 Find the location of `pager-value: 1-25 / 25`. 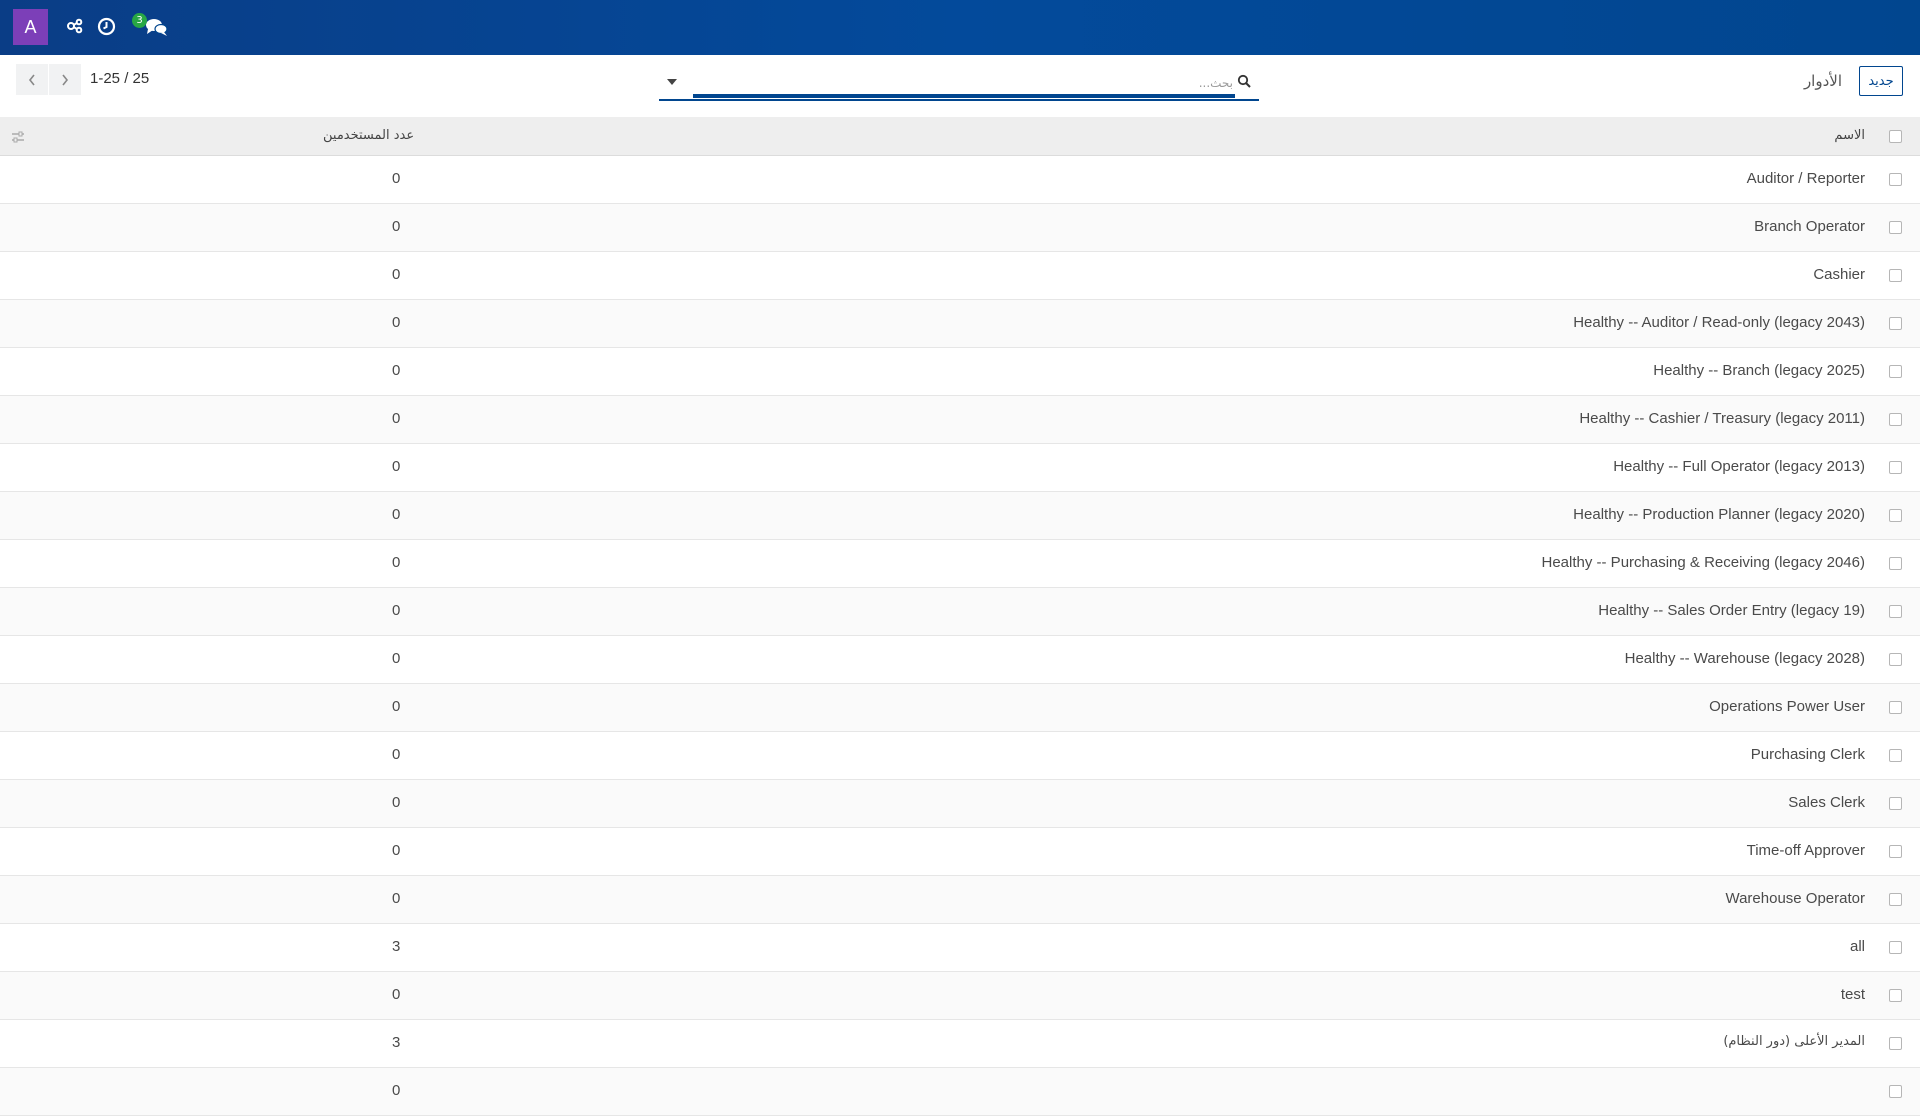

pager-value: 1-25 / 25 is located at coordinates (119, 78).